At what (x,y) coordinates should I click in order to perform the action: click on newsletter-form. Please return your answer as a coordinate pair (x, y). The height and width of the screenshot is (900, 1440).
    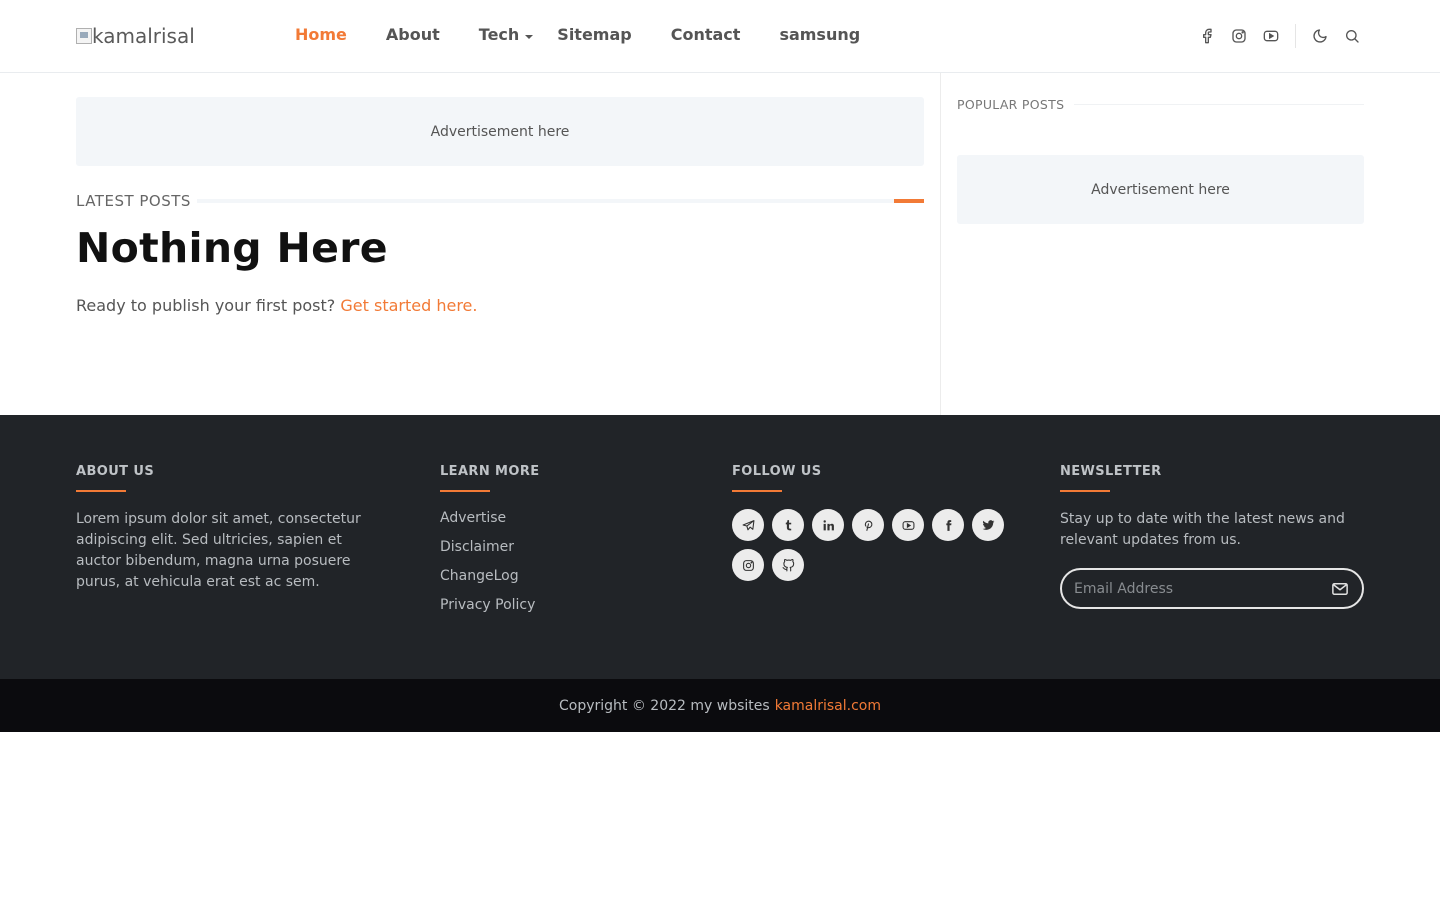
    Looking at the image, I should click on (1212, 588).